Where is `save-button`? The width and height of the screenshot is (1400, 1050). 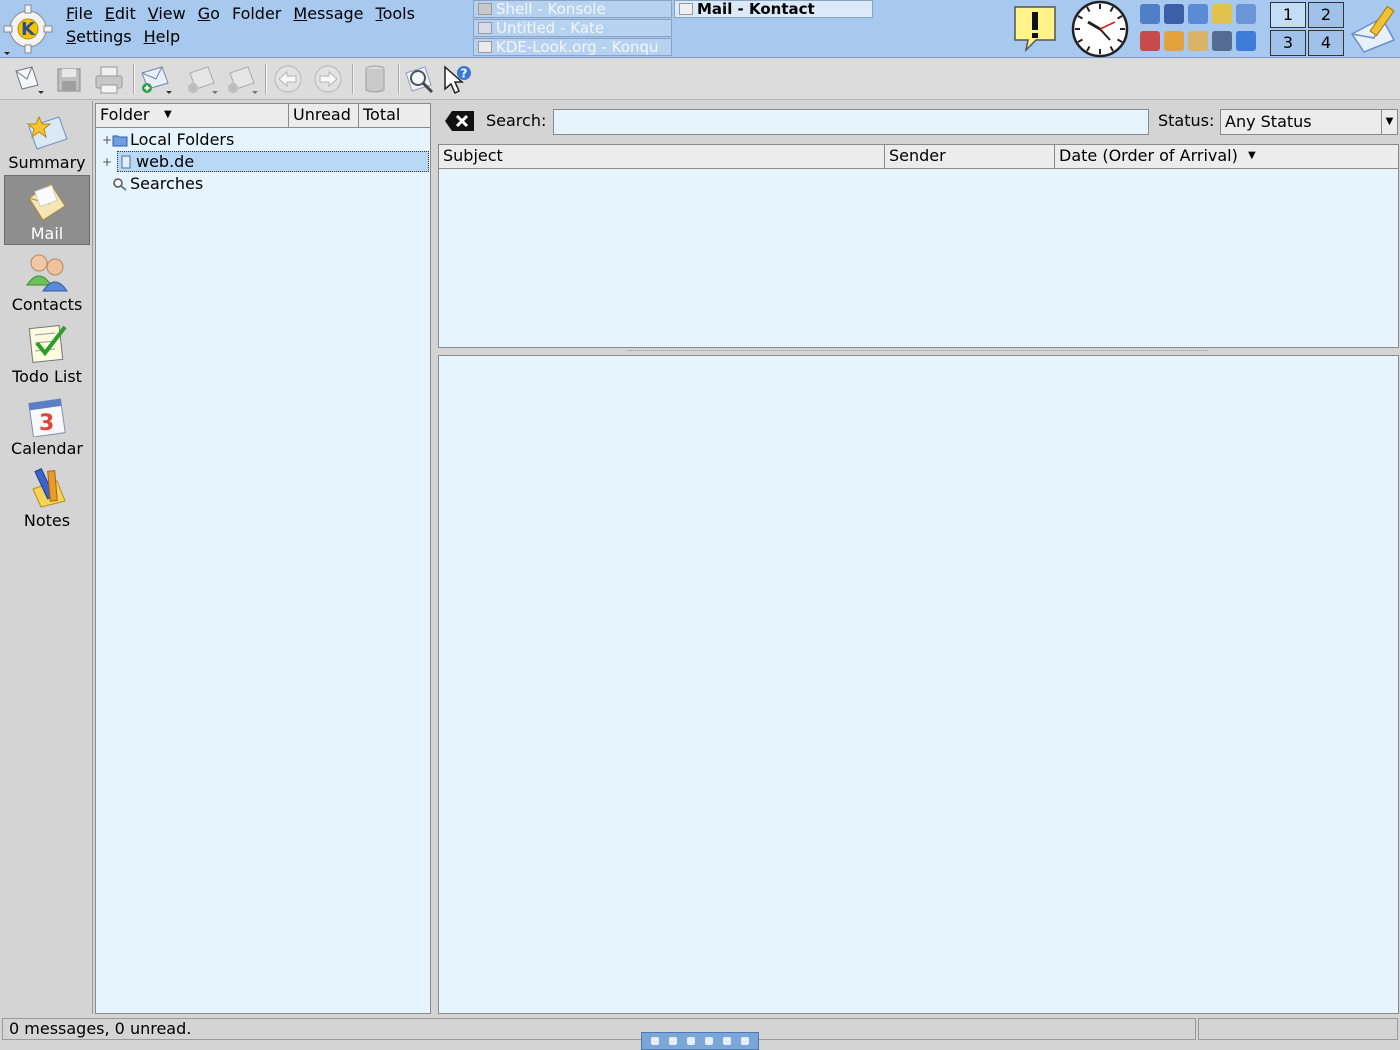 save-button is located at coordinates (69, 79).